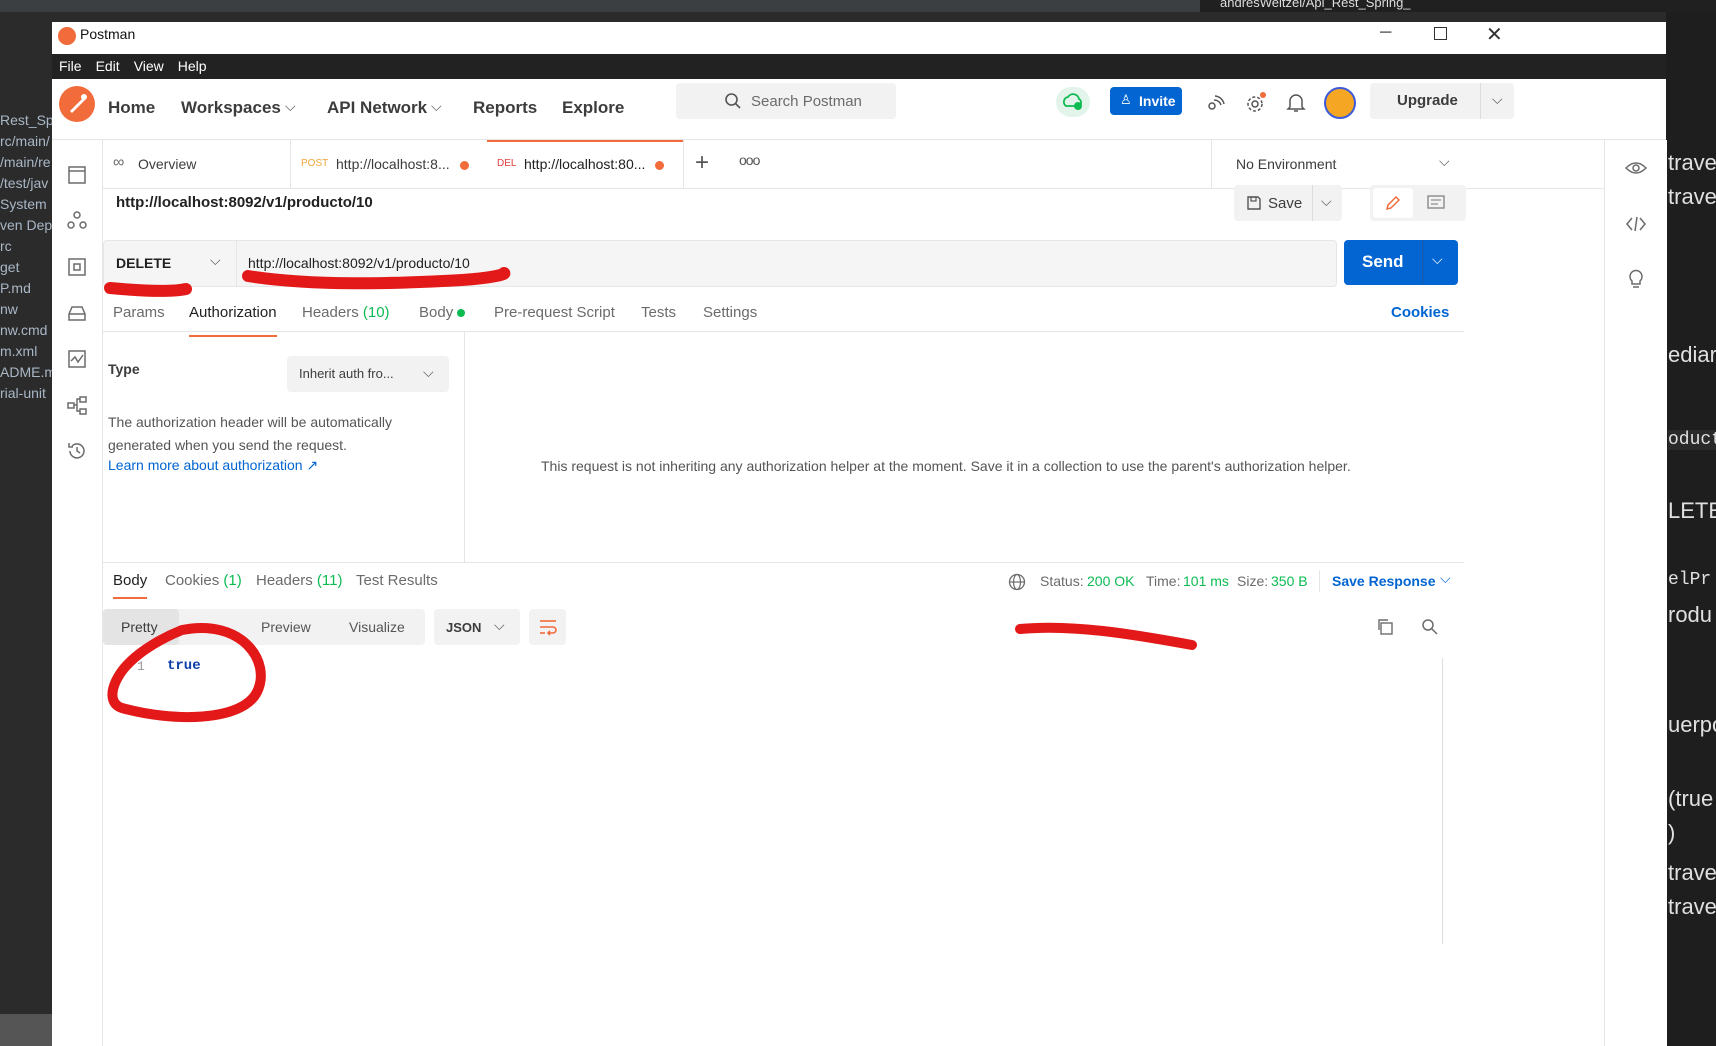 This screenshot has width=1716, height=1046. I want to click on response-tab-body: Body, so click(130, 585).